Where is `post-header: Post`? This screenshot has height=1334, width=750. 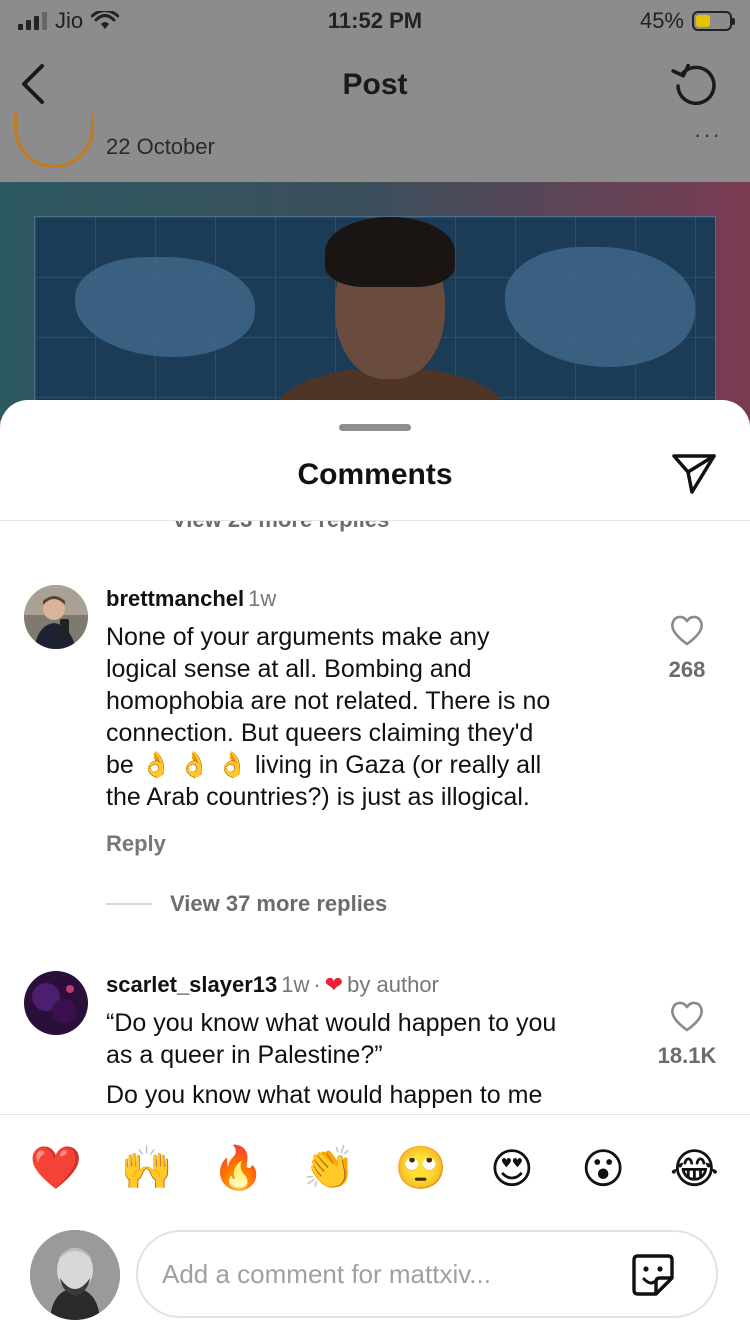 post-header: Post is located at coordinates (375, 85).